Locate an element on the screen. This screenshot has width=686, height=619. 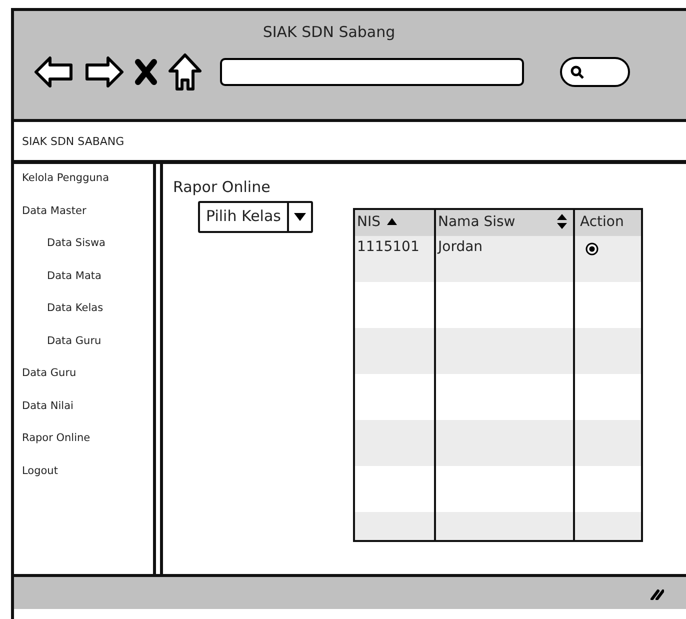
caret-icon is located at coordinates (300, 217).